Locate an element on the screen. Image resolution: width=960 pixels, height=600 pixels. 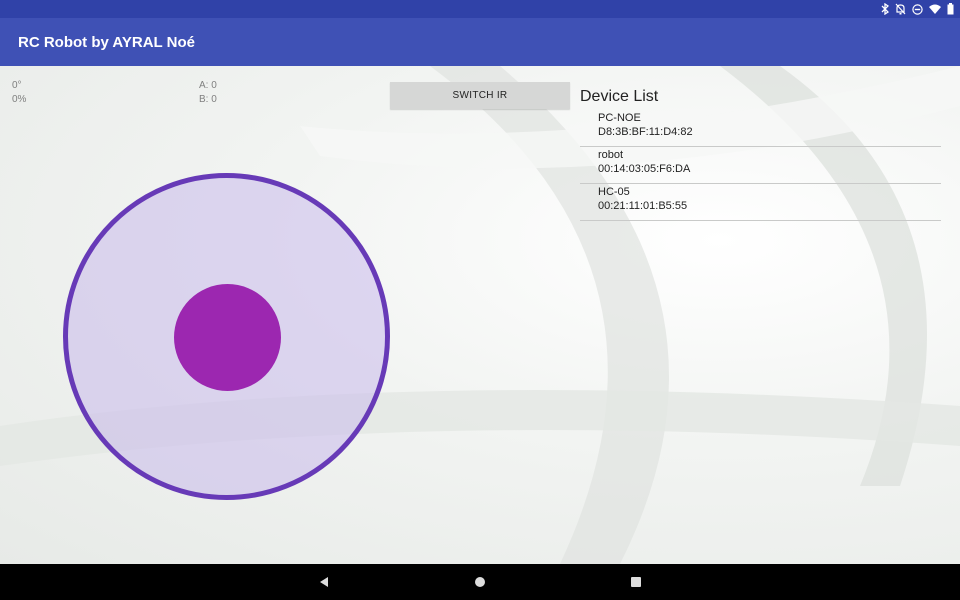
bluetooth-icon is located at coordinates (885, 9).